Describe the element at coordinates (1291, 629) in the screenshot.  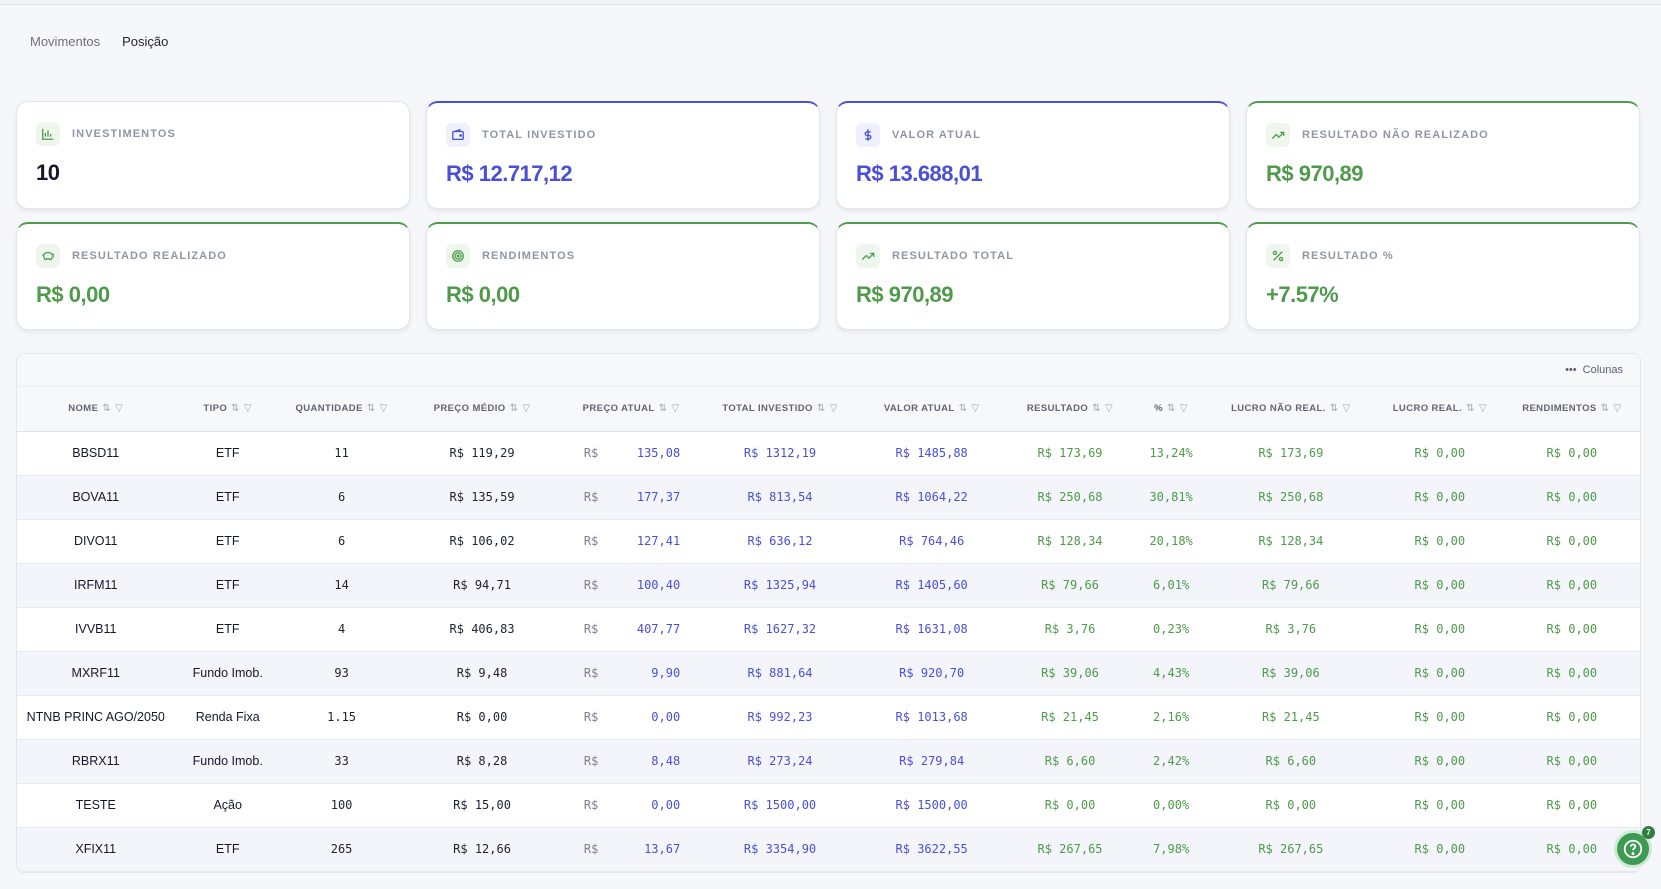
I see `cell-lucro-nao-real: R$ 3,76` at that location.